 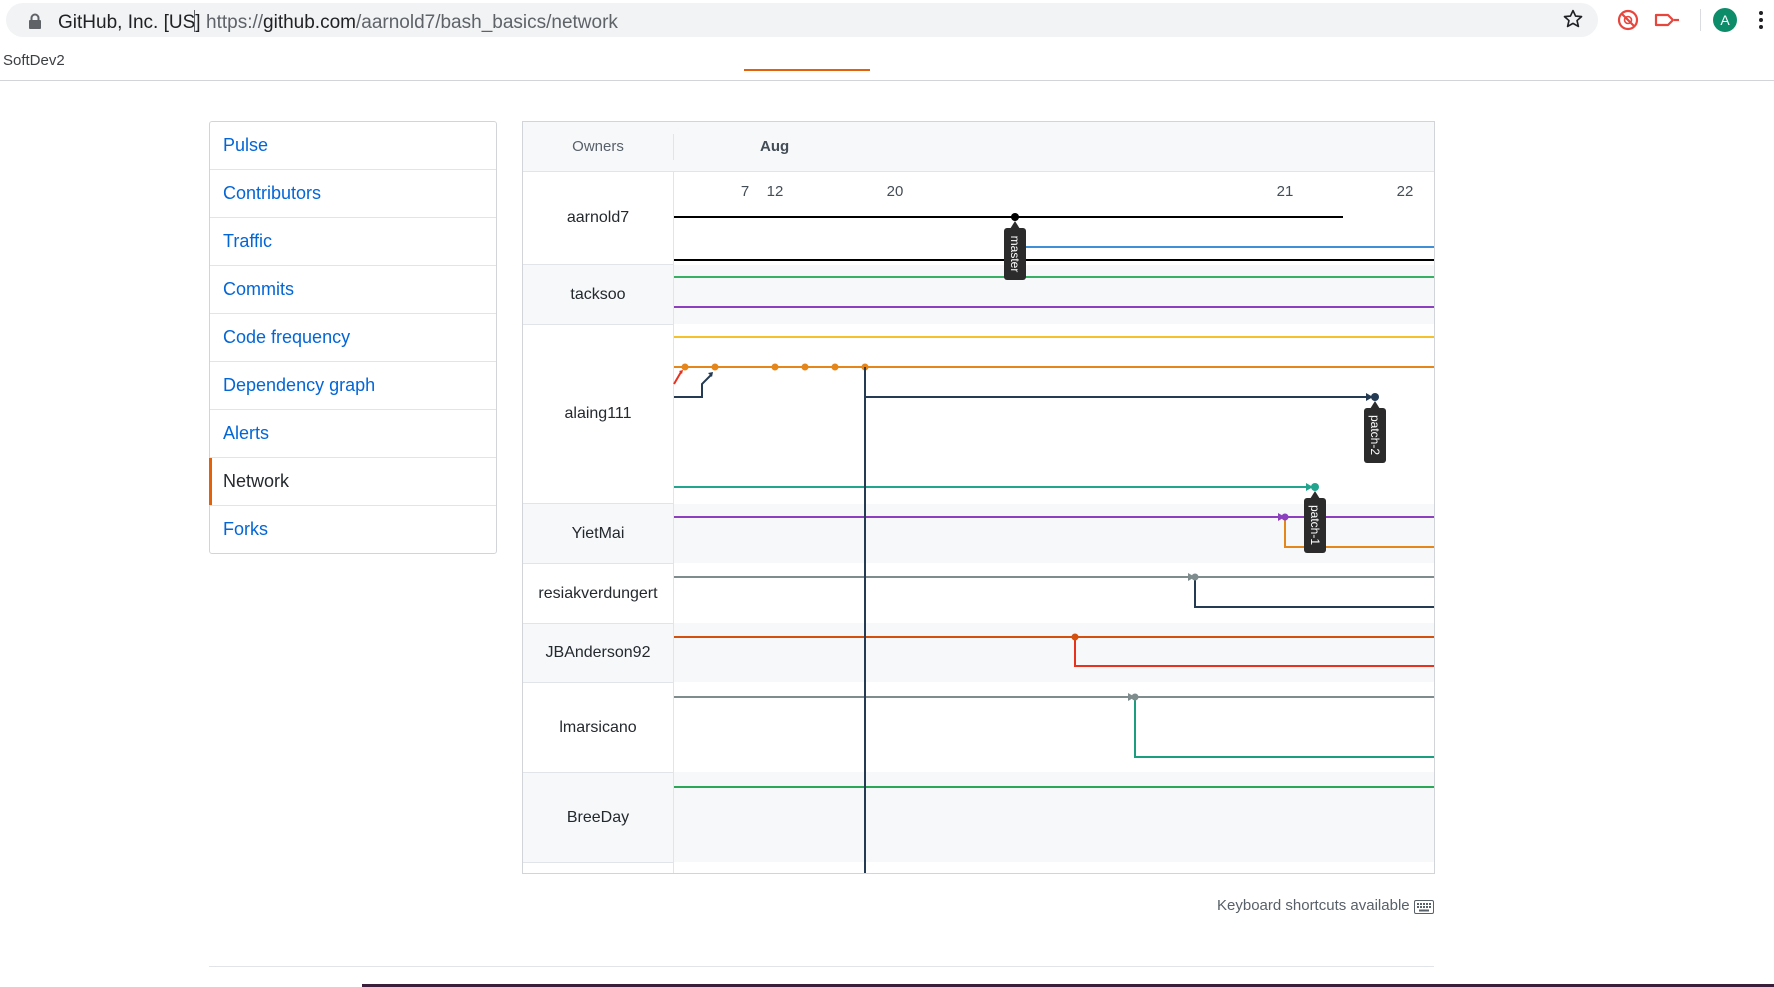 I want to click on menu-item-contributors: Contributors, so click(x=353, y=194).